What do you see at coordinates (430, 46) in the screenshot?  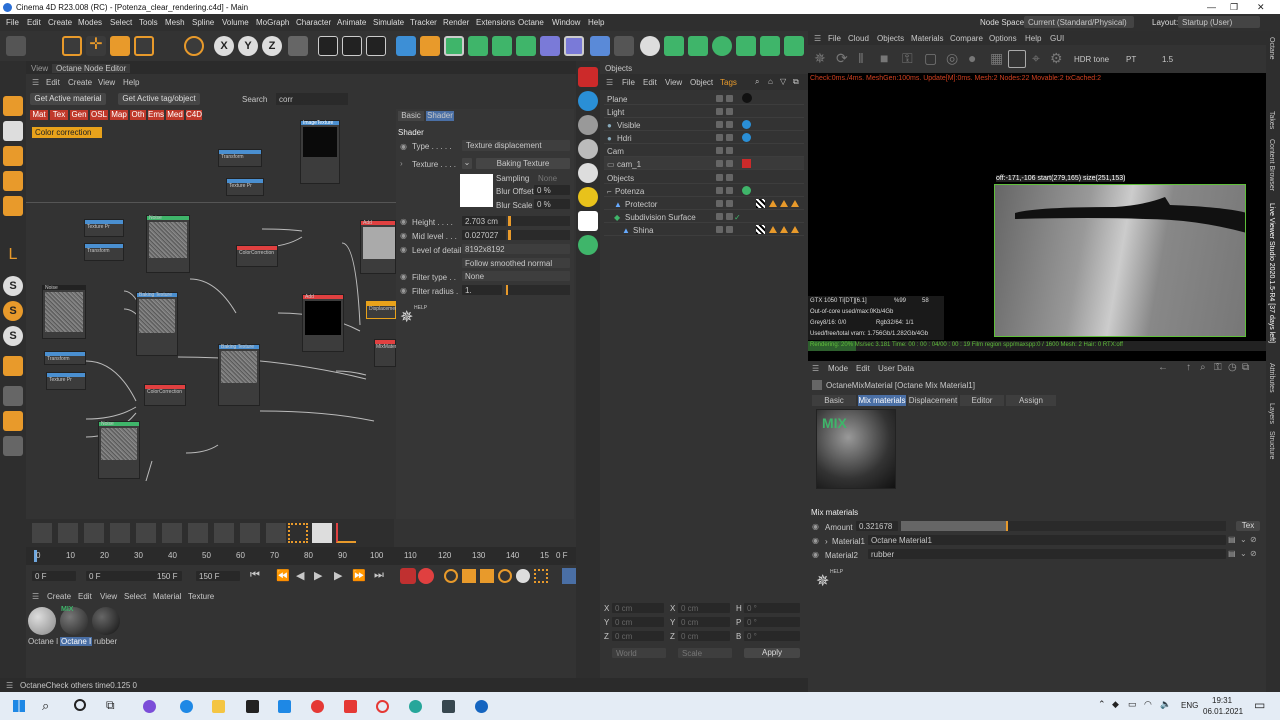 I see `pen-icon` at bounding box center [430, 46].